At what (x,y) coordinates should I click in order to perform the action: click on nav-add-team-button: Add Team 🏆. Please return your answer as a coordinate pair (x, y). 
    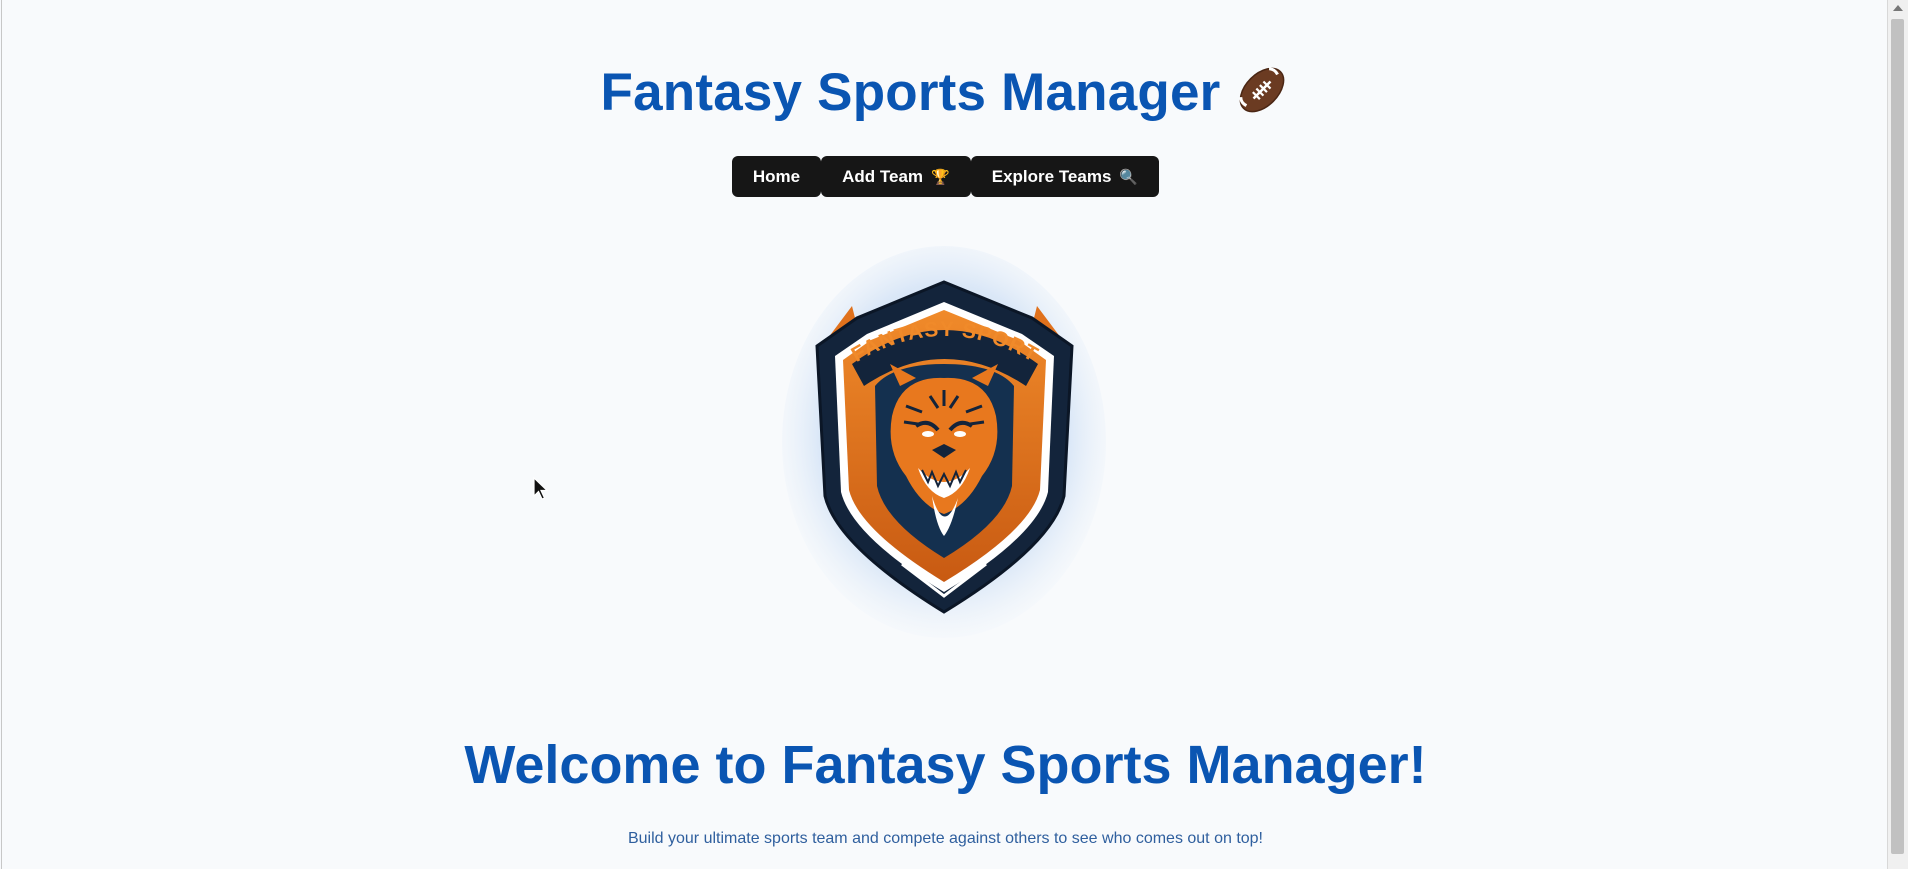
    Looking at the image, I should click on (896, 176).